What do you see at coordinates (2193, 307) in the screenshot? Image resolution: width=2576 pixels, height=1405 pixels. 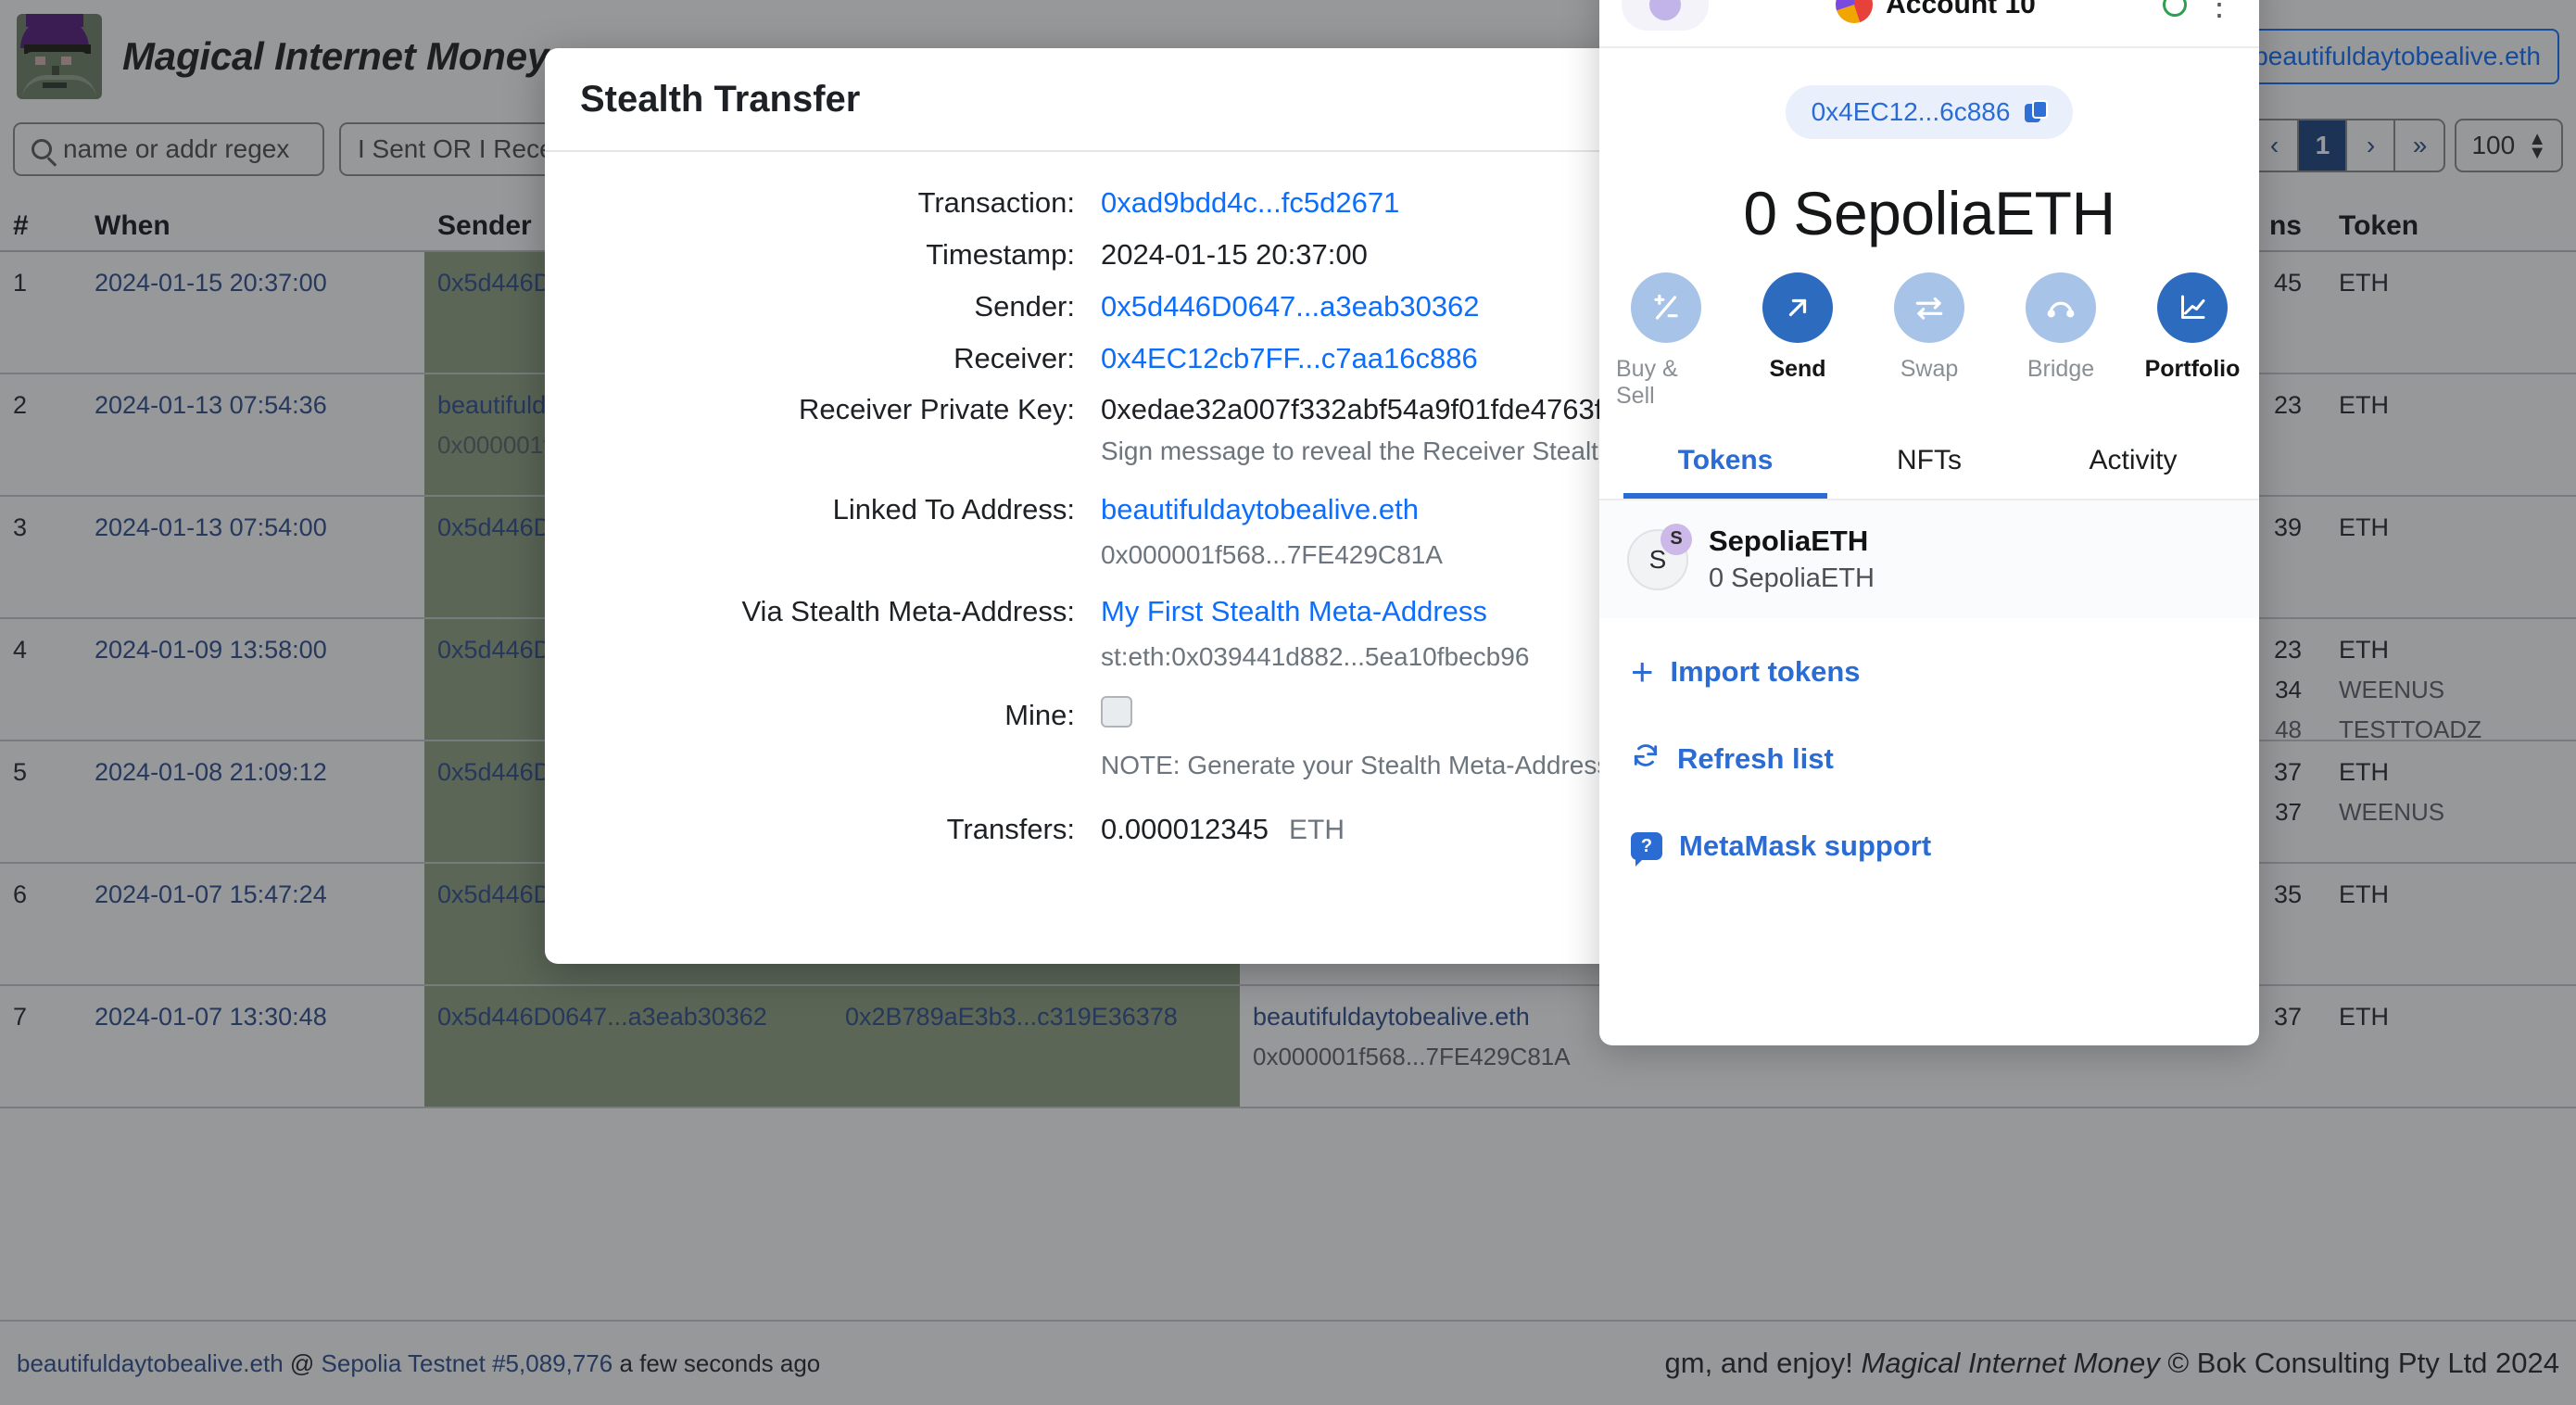 I see `chart-line-icon` at bounding box center [2193, 307].